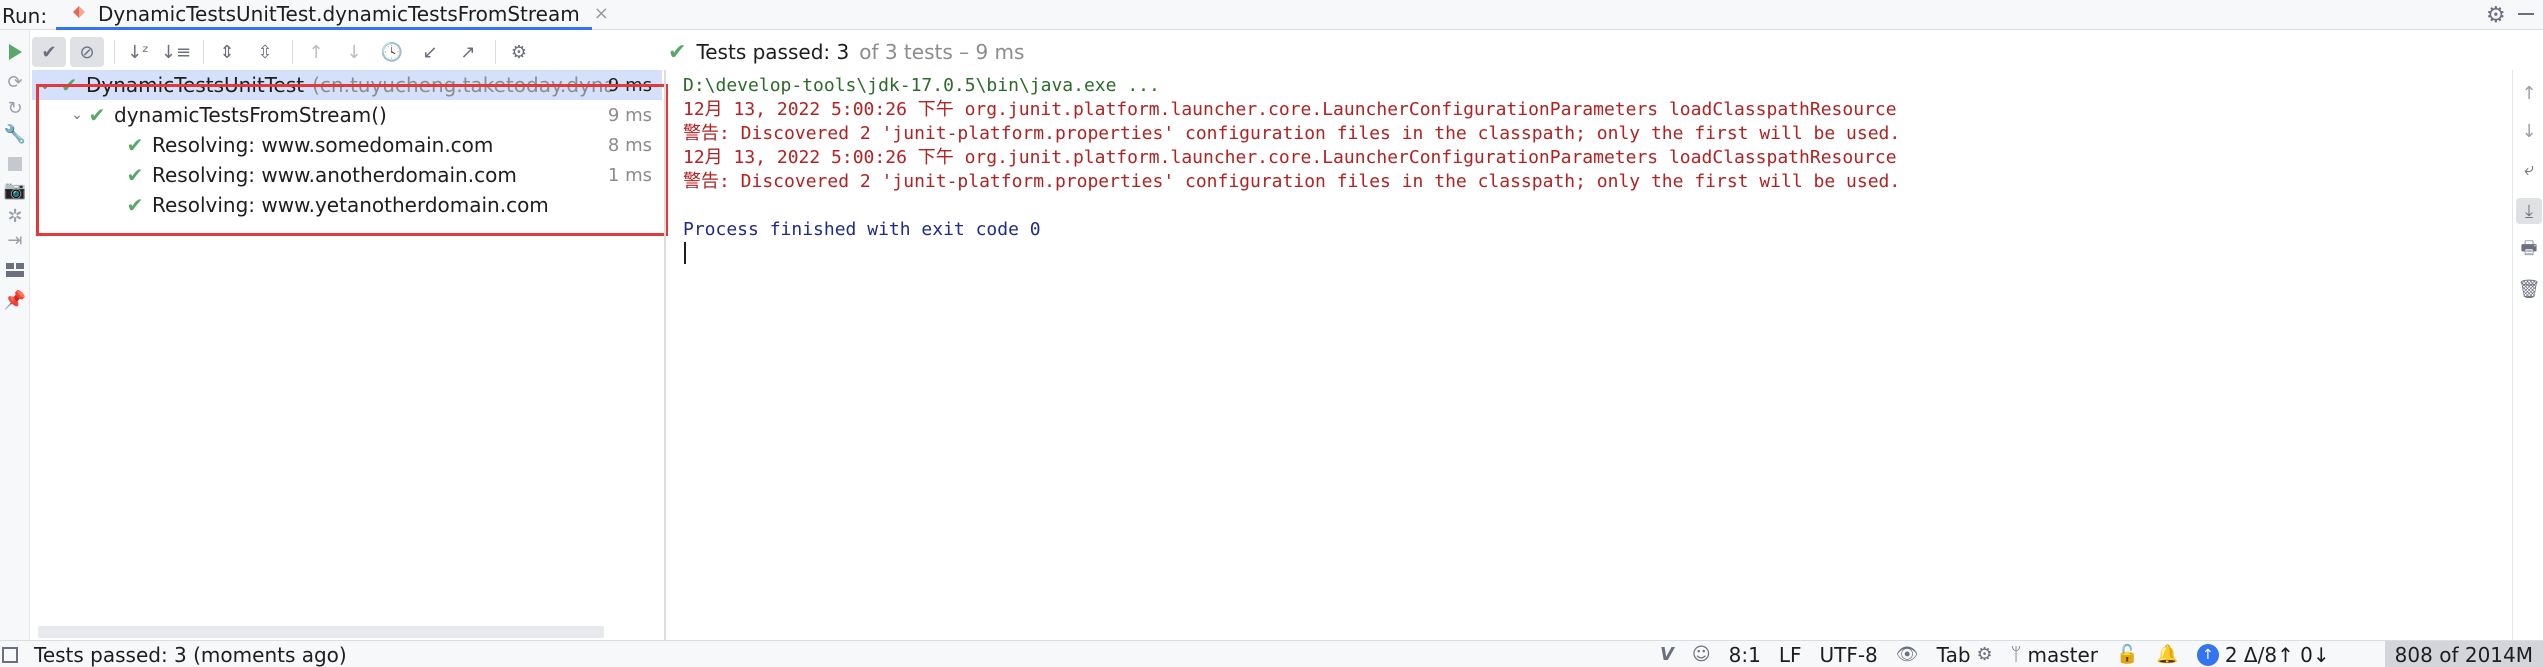  What do you see at coordinates (227, 52) in the screenshot?
I see `expand-all-icon: ⇕` at bounding box center [227, 52].